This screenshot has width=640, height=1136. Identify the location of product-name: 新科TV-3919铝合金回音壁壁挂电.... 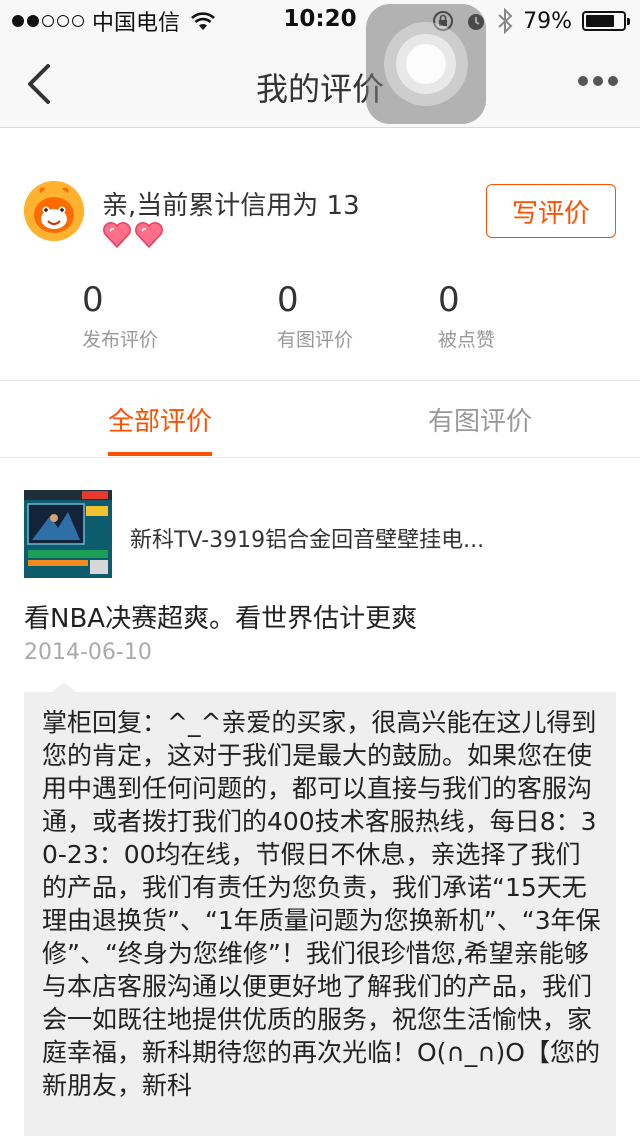
(307, 538).